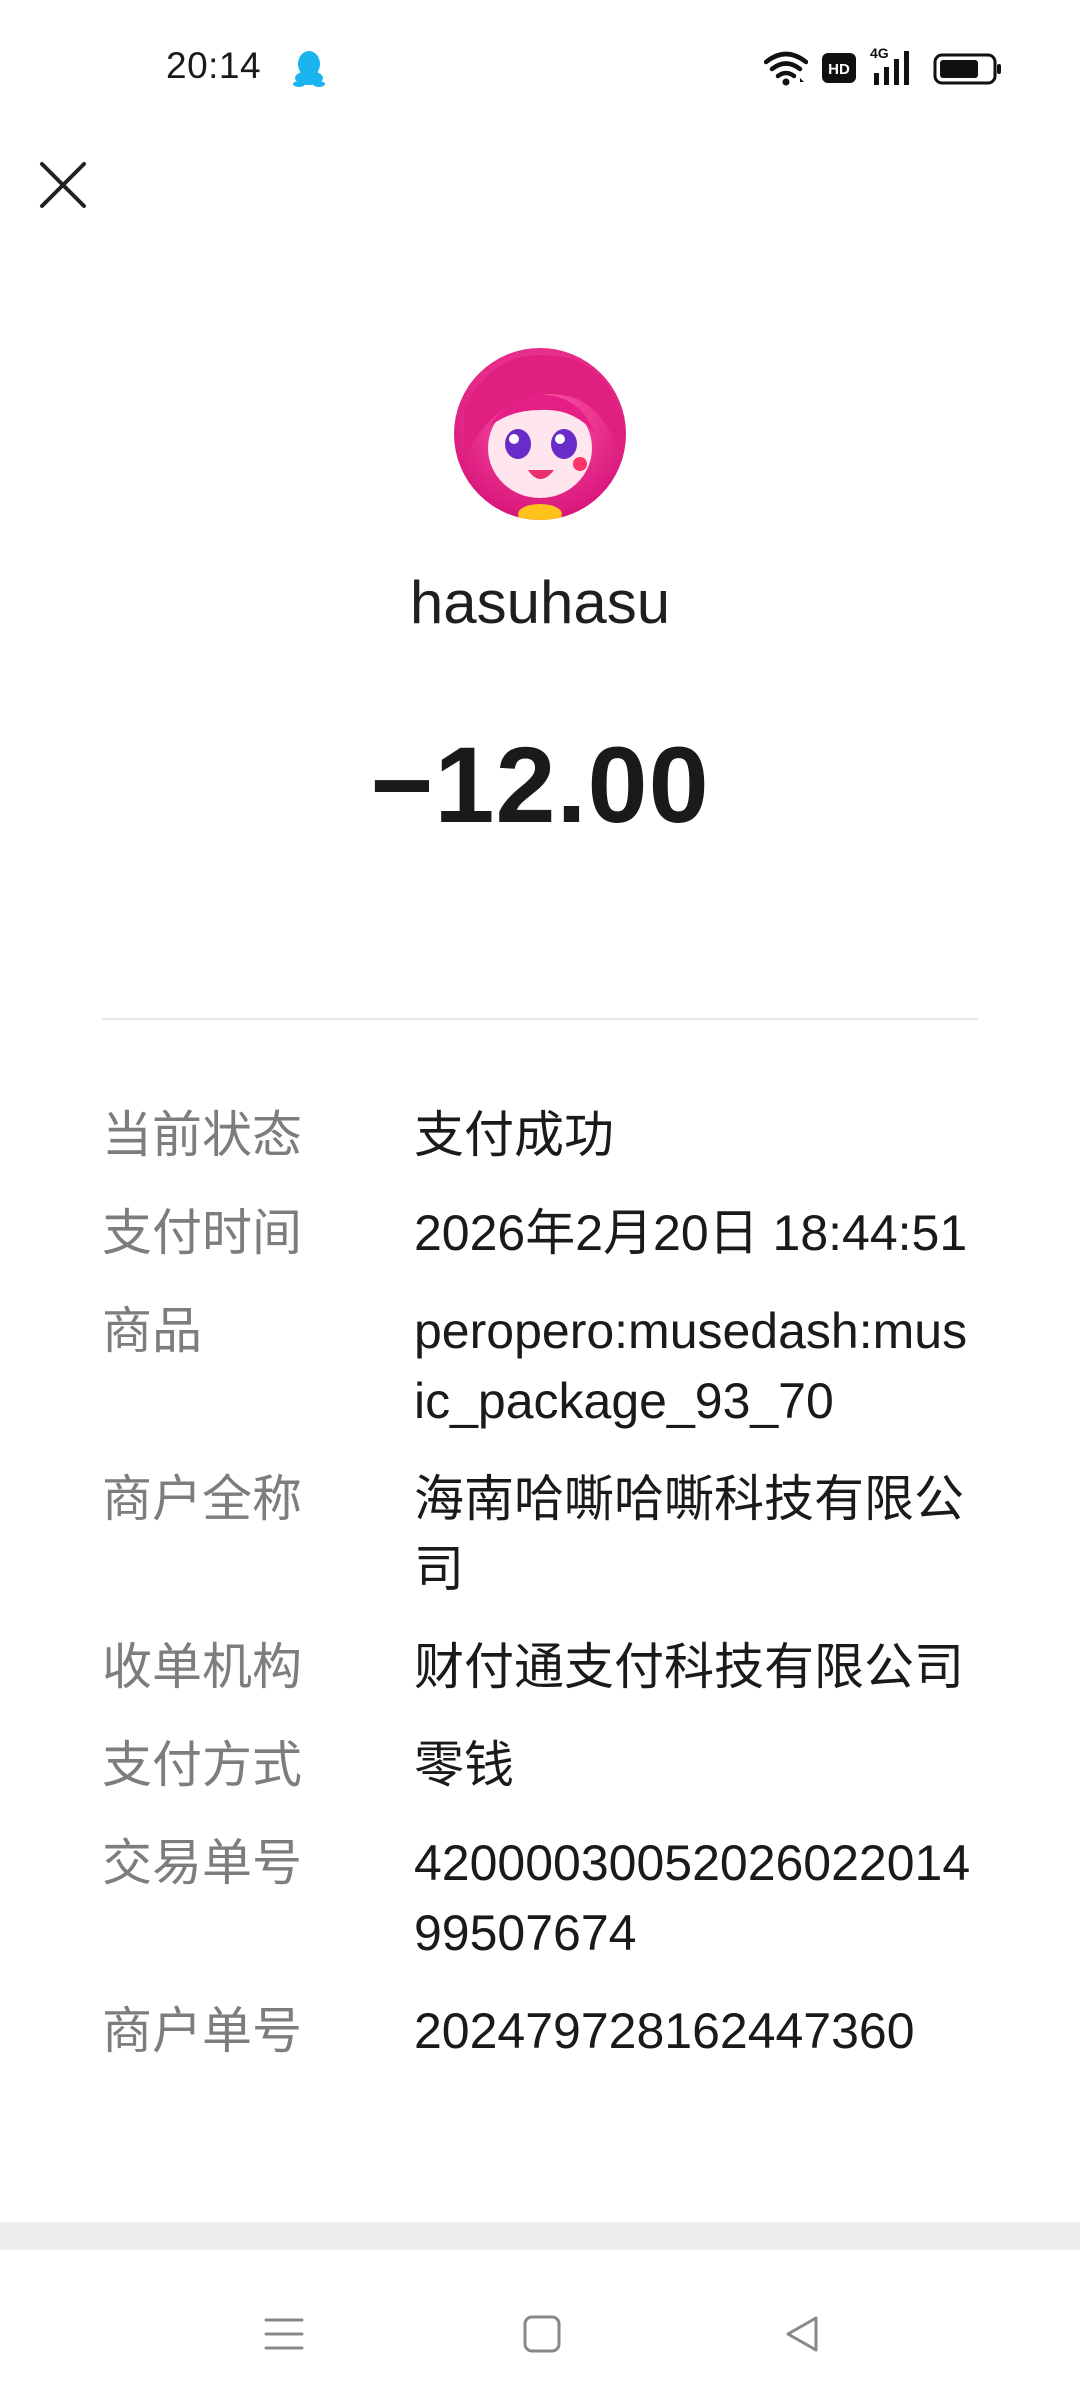  What do you see at coordinates (214, 65) in the screenshot?
I see `status-time: 20:14` at bounding box center [214, 65].